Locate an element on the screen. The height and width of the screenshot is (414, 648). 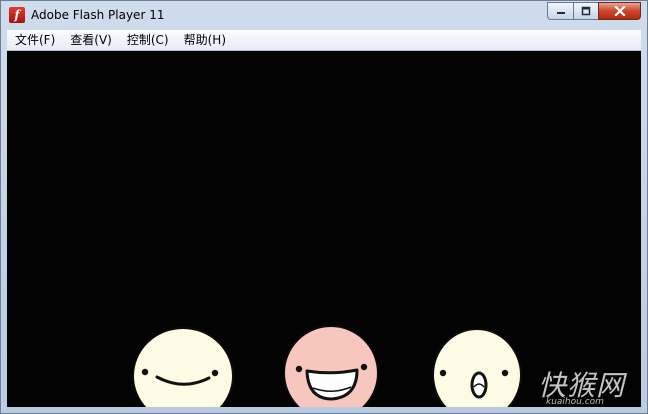
maximize-icon is located at coordinates (586, 11).